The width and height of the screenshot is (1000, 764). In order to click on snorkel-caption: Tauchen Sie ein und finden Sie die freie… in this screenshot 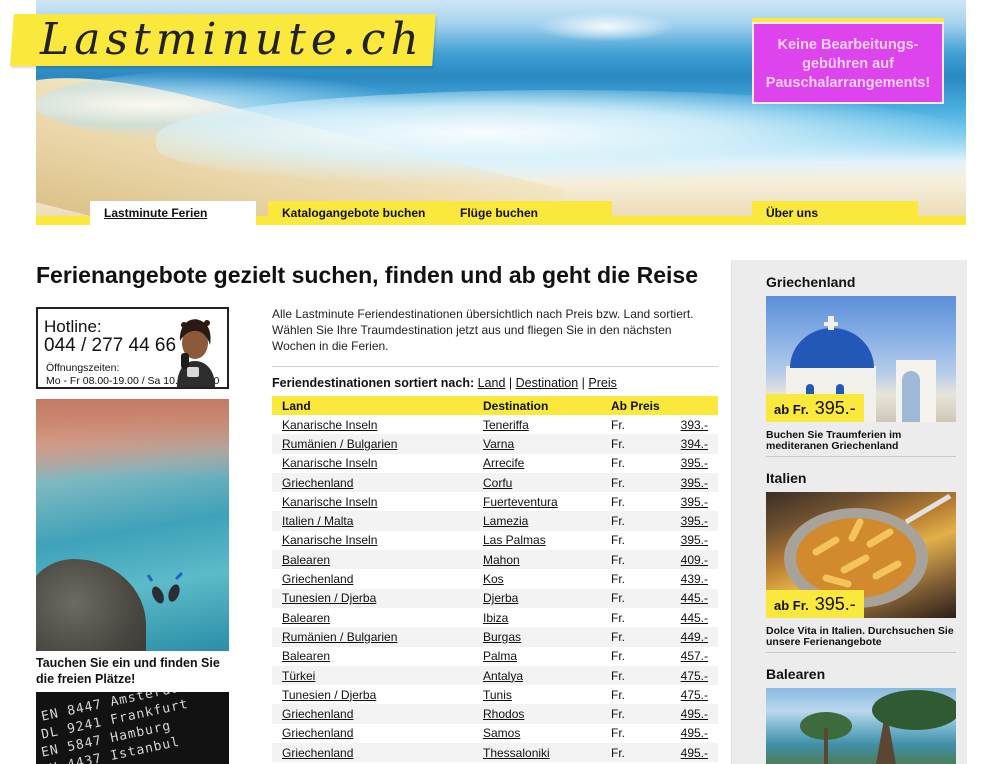, I will do `click(136, 671)`.